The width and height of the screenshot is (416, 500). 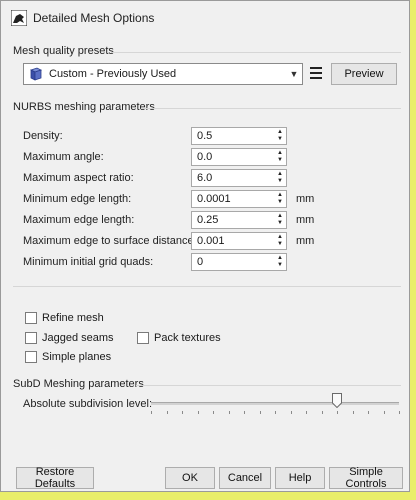 I want to click on simple-controls-button: Simple Controls, so click(x=366, y=478).